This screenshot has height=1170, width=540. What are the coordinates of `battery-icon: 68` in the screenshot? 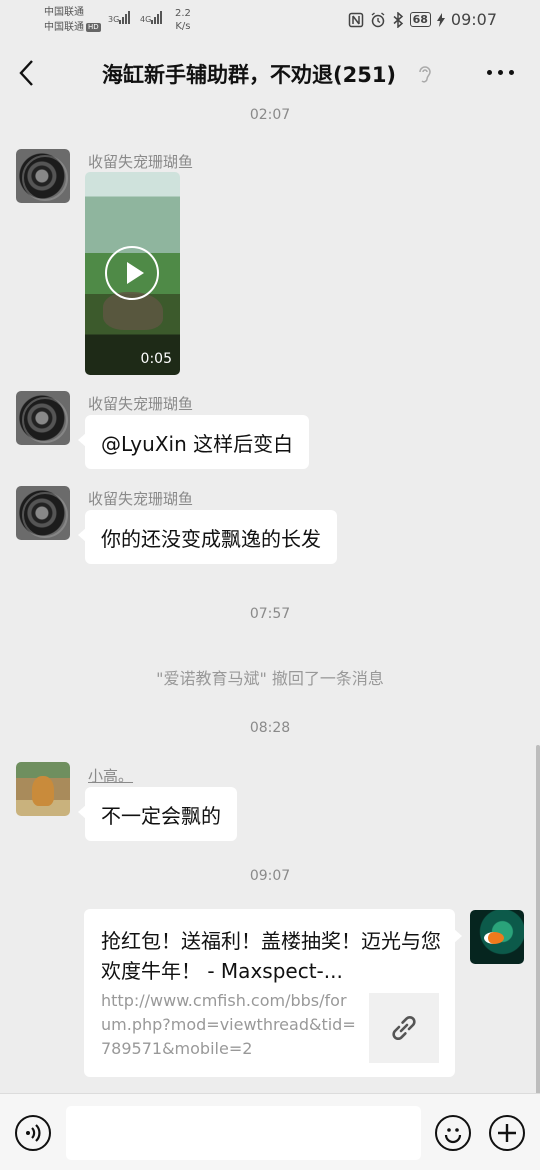 It's located at (420, 19).